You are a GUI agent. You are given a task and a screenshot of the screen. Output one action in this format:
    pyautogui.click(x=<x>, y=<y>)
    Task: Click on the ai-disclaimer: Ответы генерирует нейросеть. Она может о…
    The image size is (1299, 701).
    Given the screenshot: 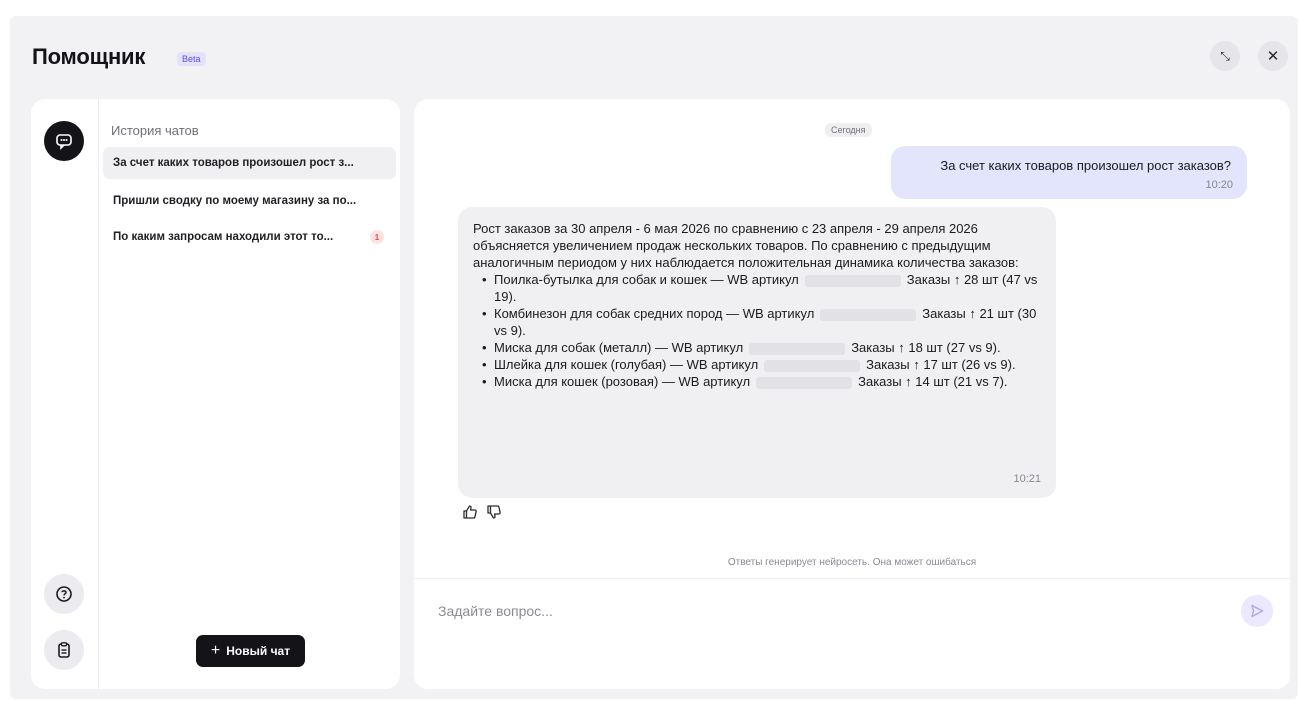 What is the action you would take?
    pyautogui.click(x=852, y=562)
    